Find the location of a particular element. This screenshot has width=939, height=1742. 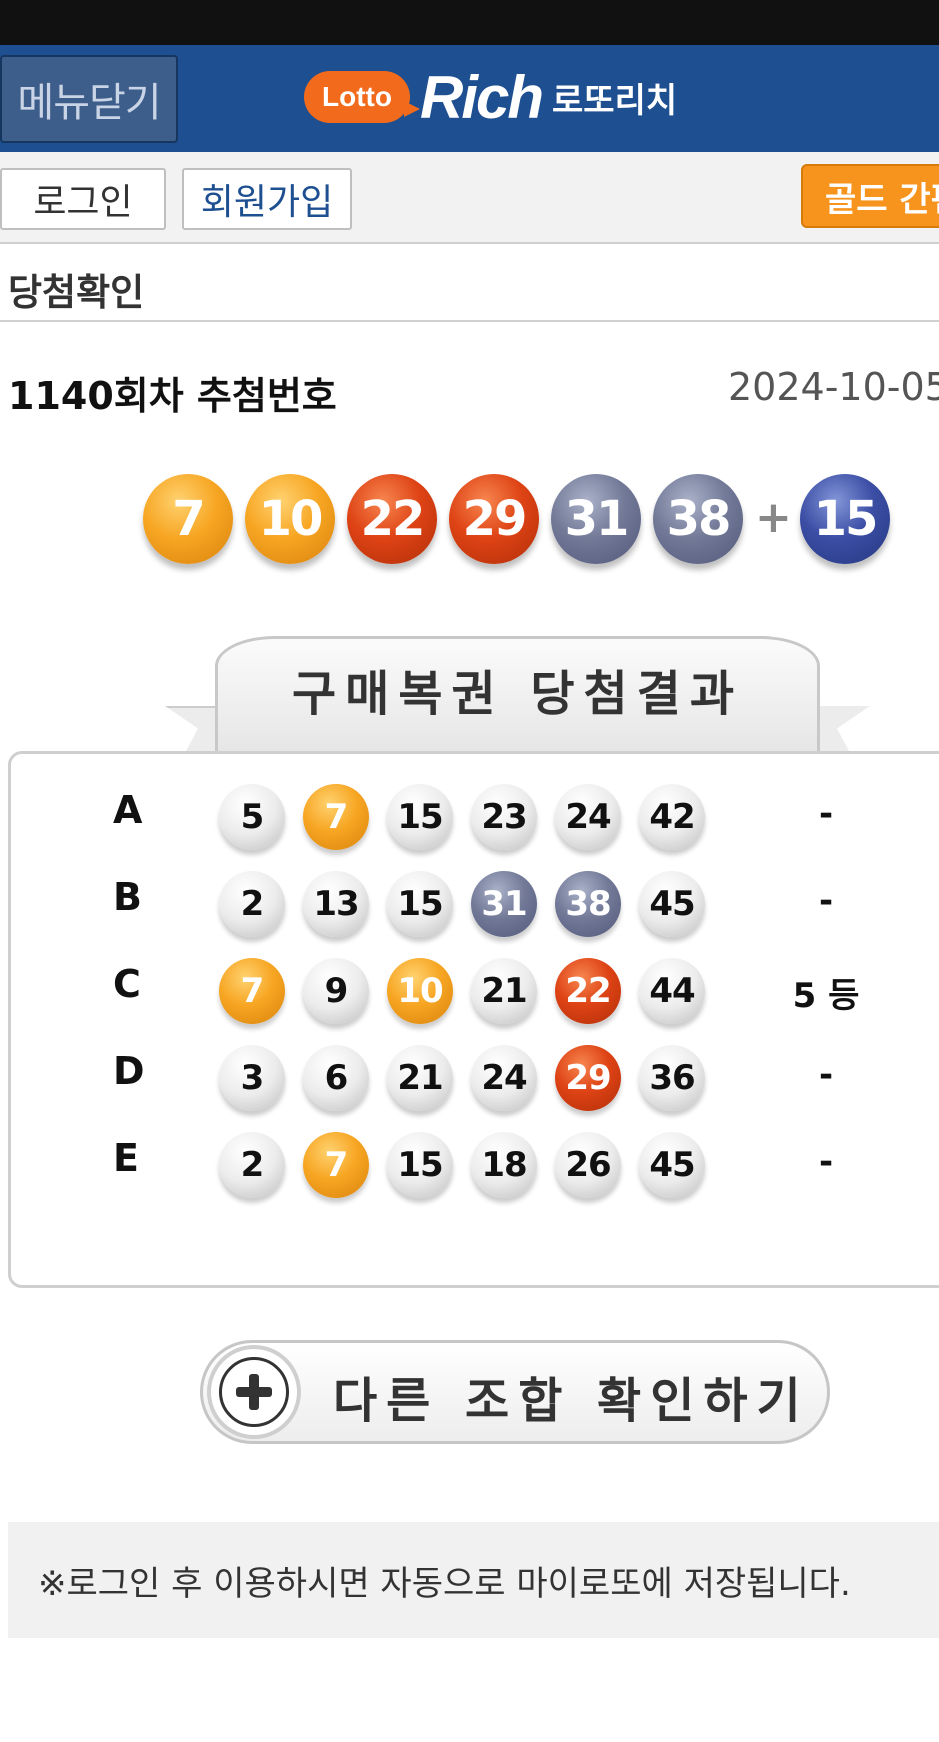

check-other-combination-button: 다른 조합 확인하기 is located at coordinates (515, 1392).